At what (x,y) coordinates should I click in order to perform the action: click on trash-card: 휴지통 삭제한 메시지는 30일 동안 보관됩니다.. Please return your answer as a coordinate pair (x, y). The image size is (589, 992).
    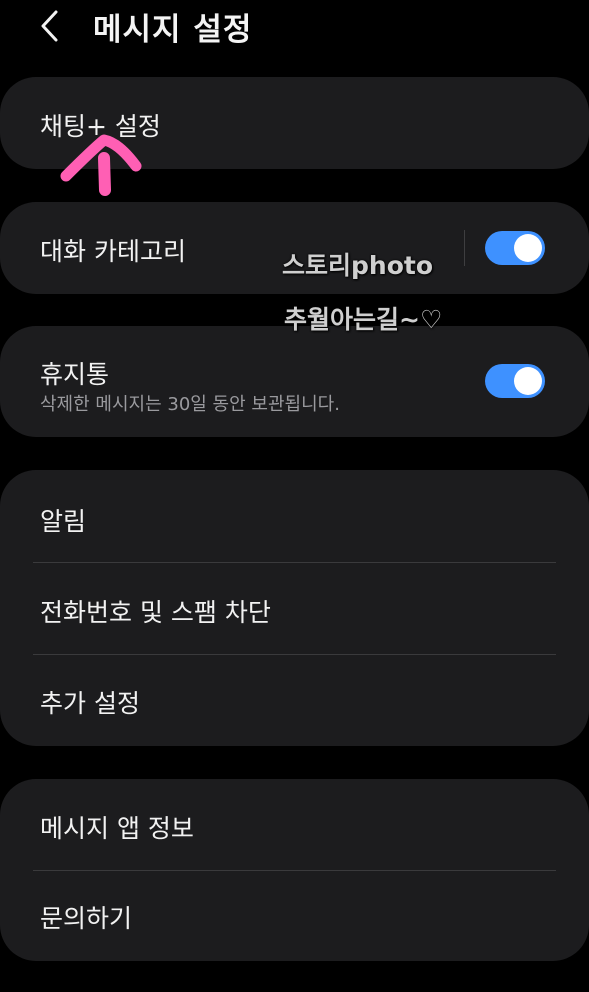
    Looking at the image, I should click on (294, 381).